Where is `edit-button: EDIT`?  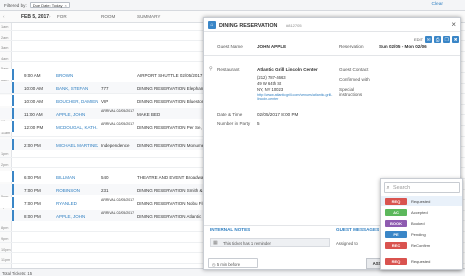 edit-button: EDIT is located at coordinates (418, 39).